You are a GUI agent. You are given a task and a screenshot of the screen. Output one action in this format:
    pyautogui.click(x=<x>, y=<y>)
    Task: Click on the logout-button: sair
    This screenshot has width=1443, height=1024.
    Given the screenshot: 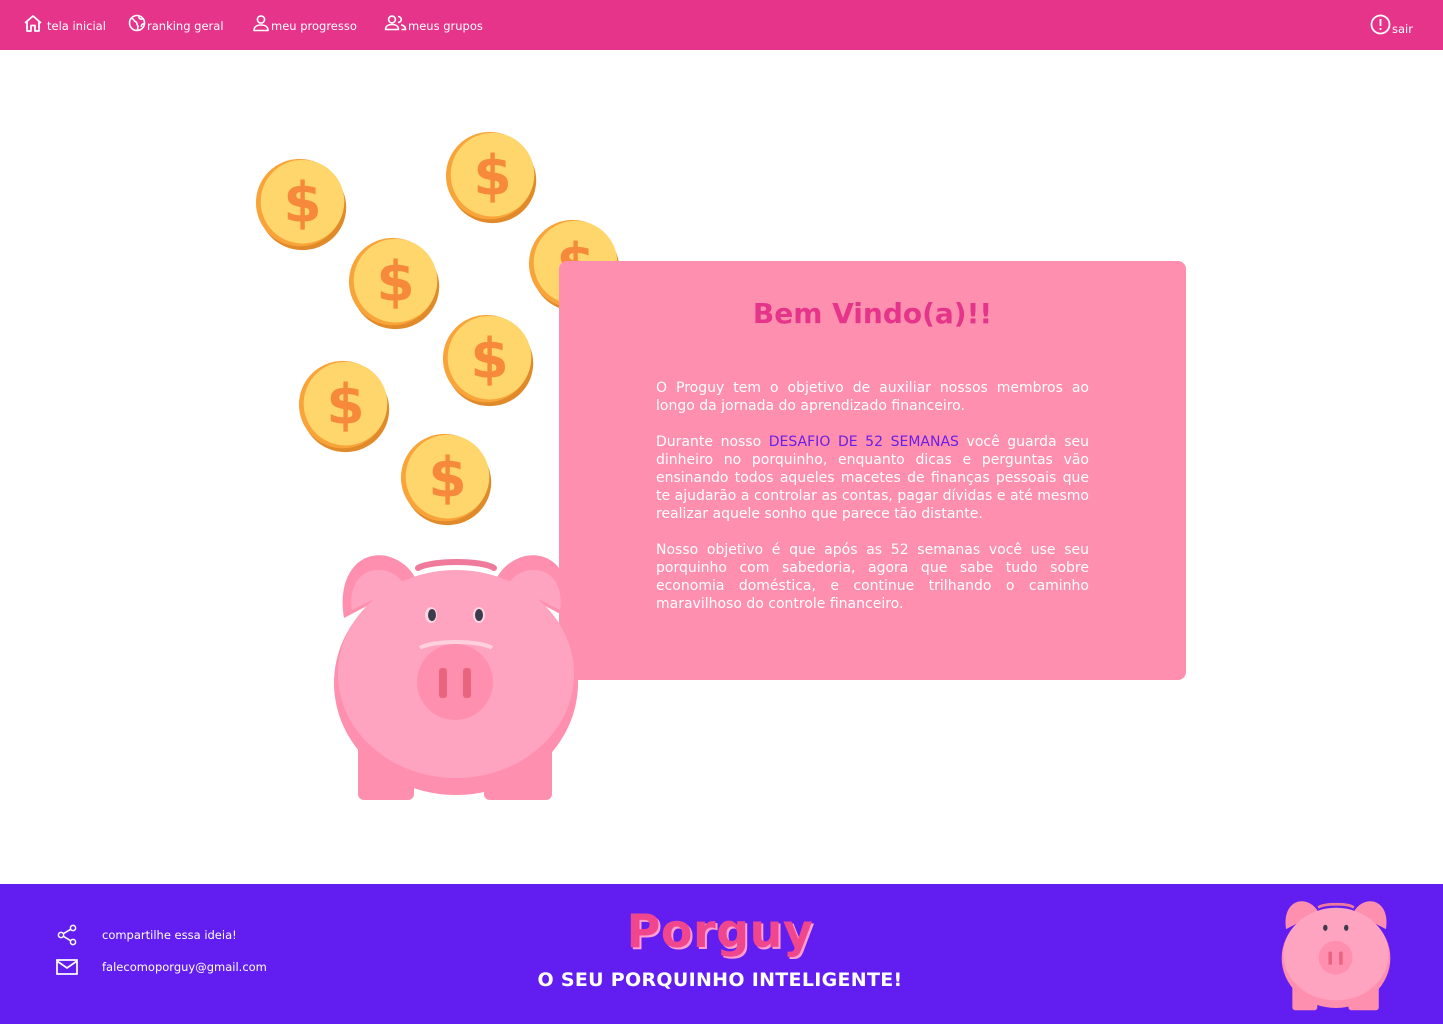 What is the action you would take?
    pyautogui.click(x=1391, y=24)
    